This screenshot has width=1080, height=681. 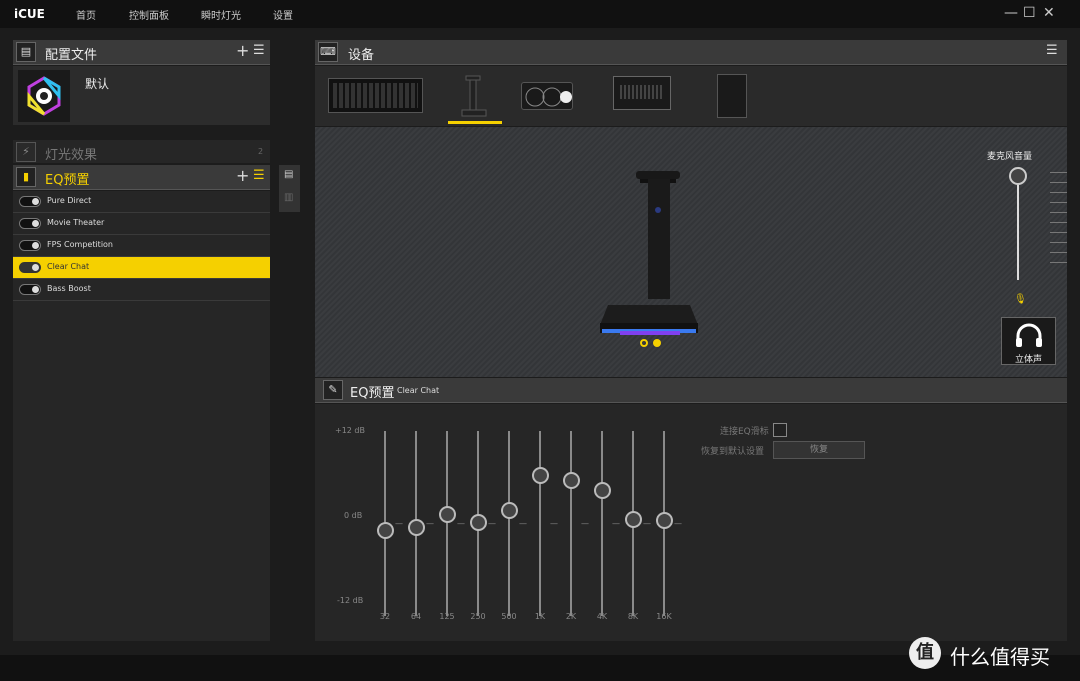 I want to click on eq-band-frequency: 16K, so click(x=664, y=616).